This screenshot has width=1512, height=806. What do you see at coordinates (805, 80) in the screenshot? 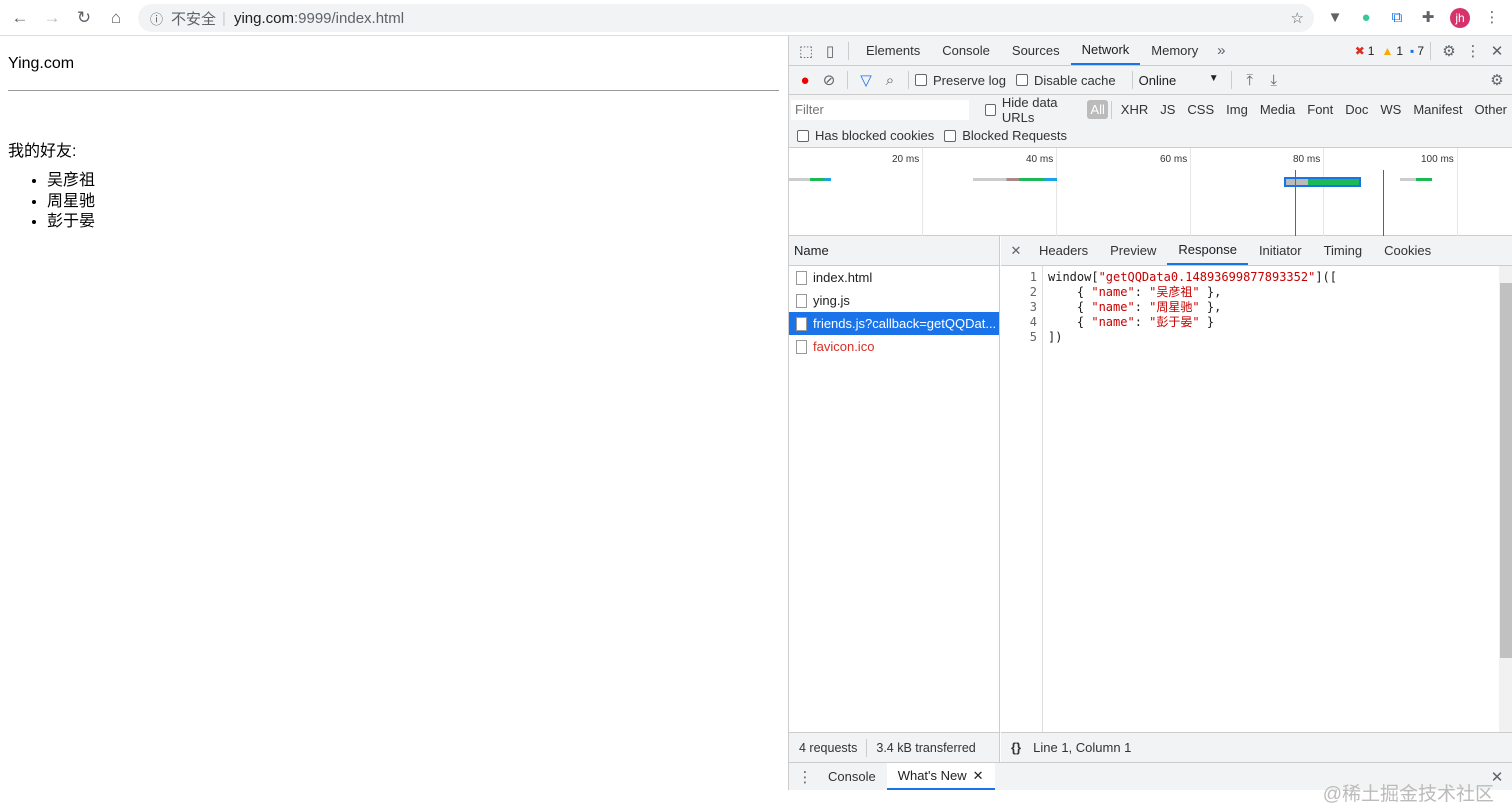
I see `record-icon: ●` at bounding box center [805, 80].